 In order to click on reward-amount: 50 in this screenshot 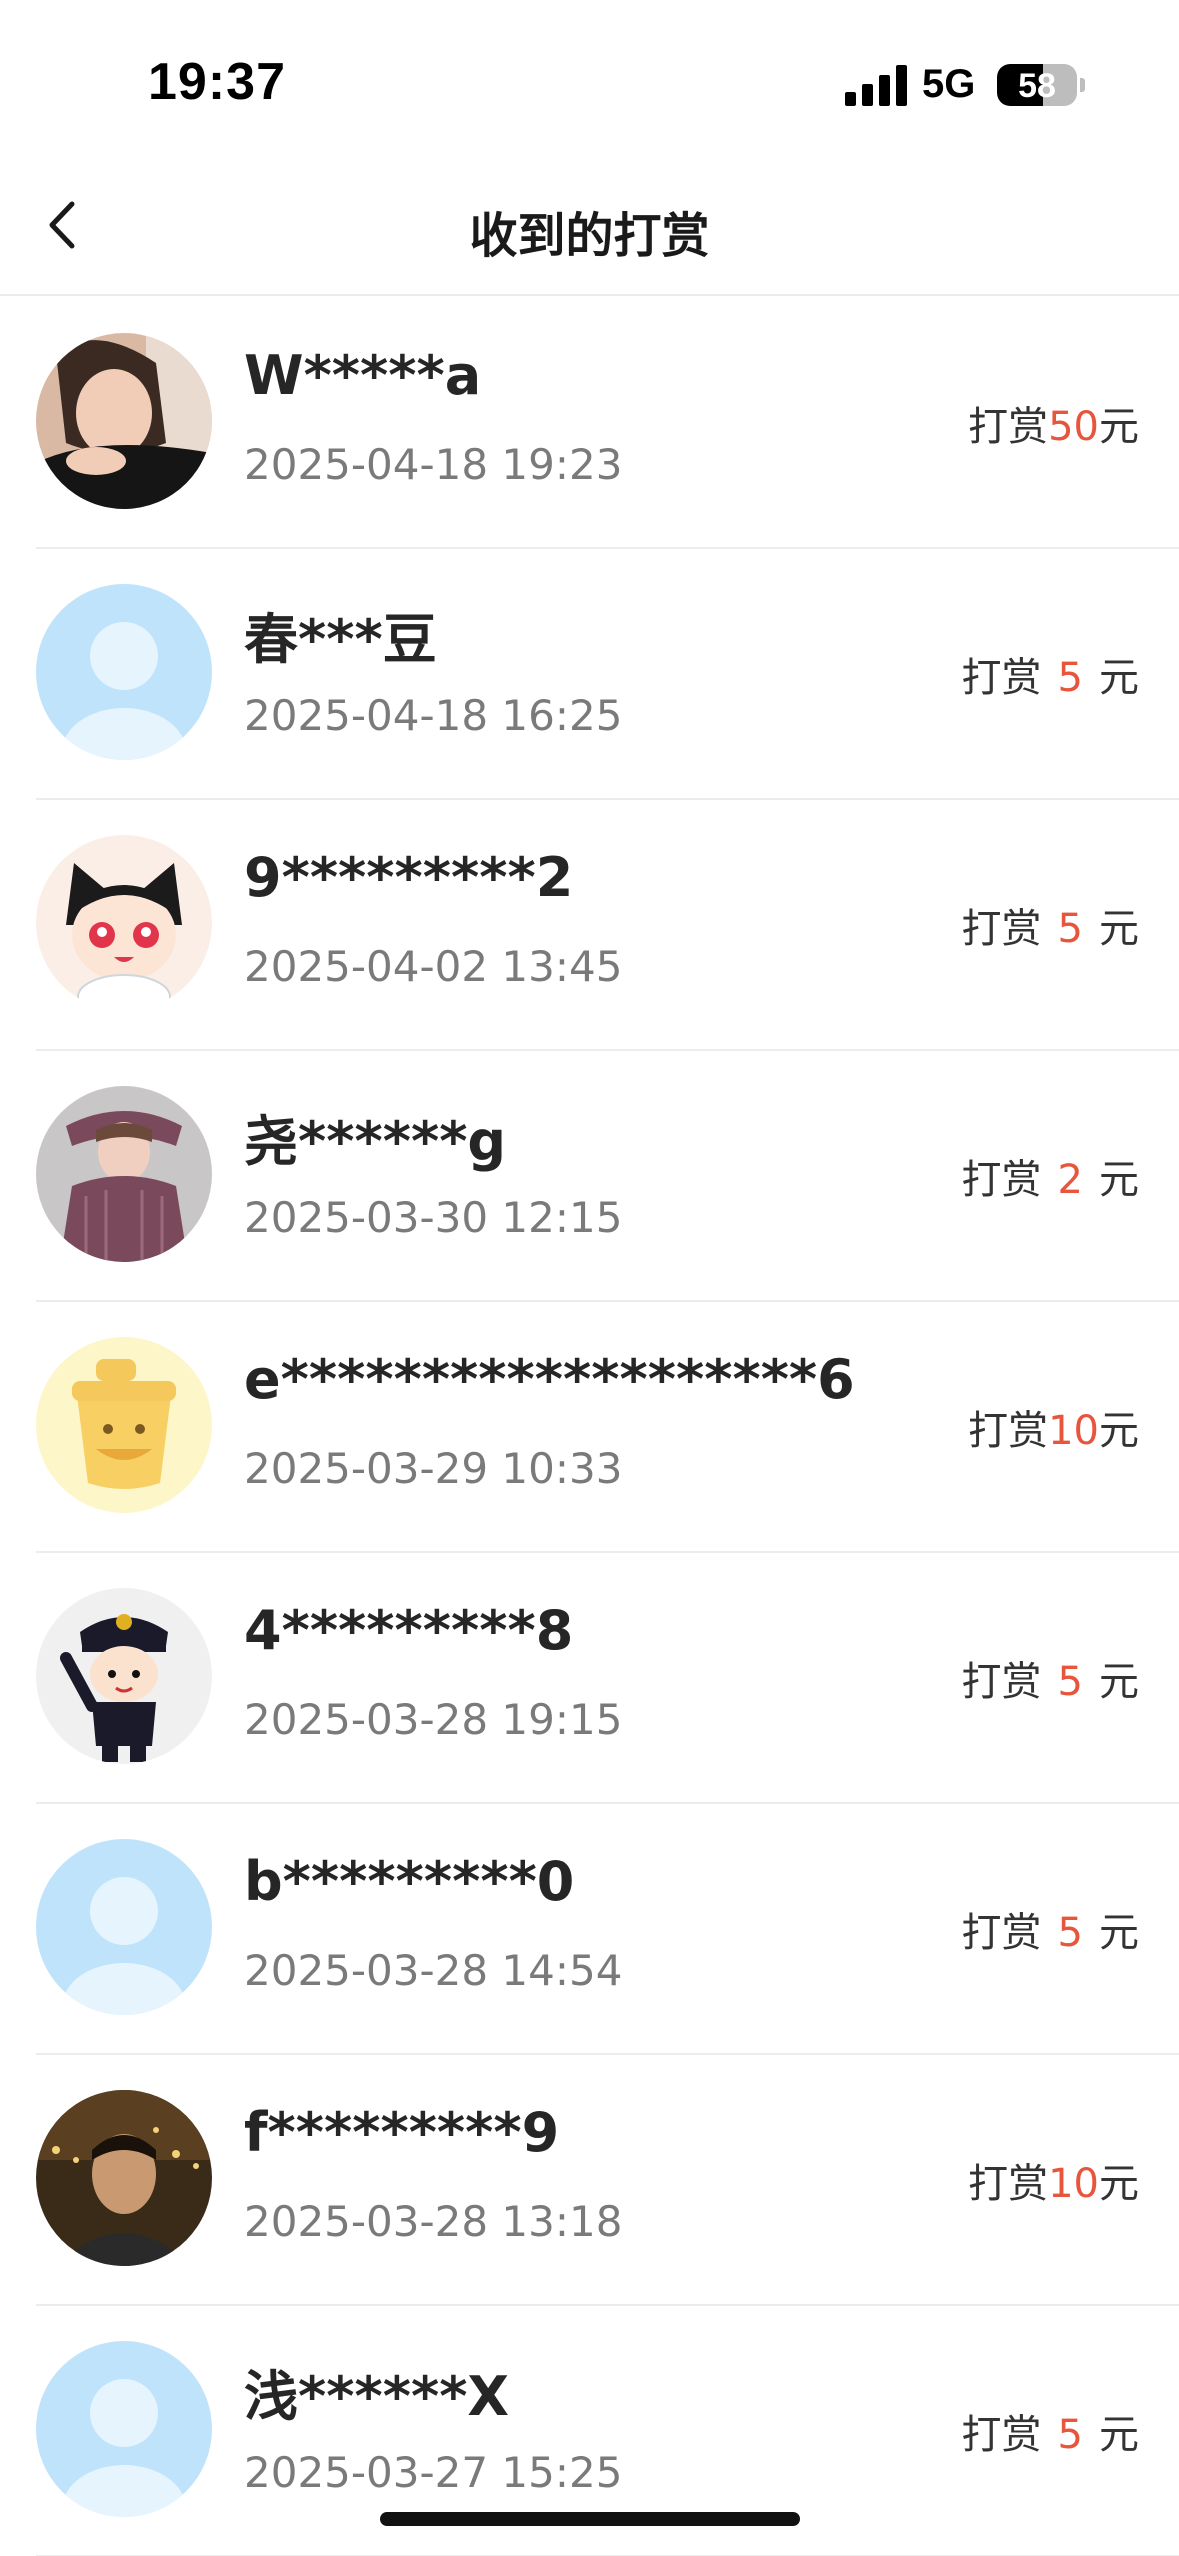, I will do `click(1073, 427)`.